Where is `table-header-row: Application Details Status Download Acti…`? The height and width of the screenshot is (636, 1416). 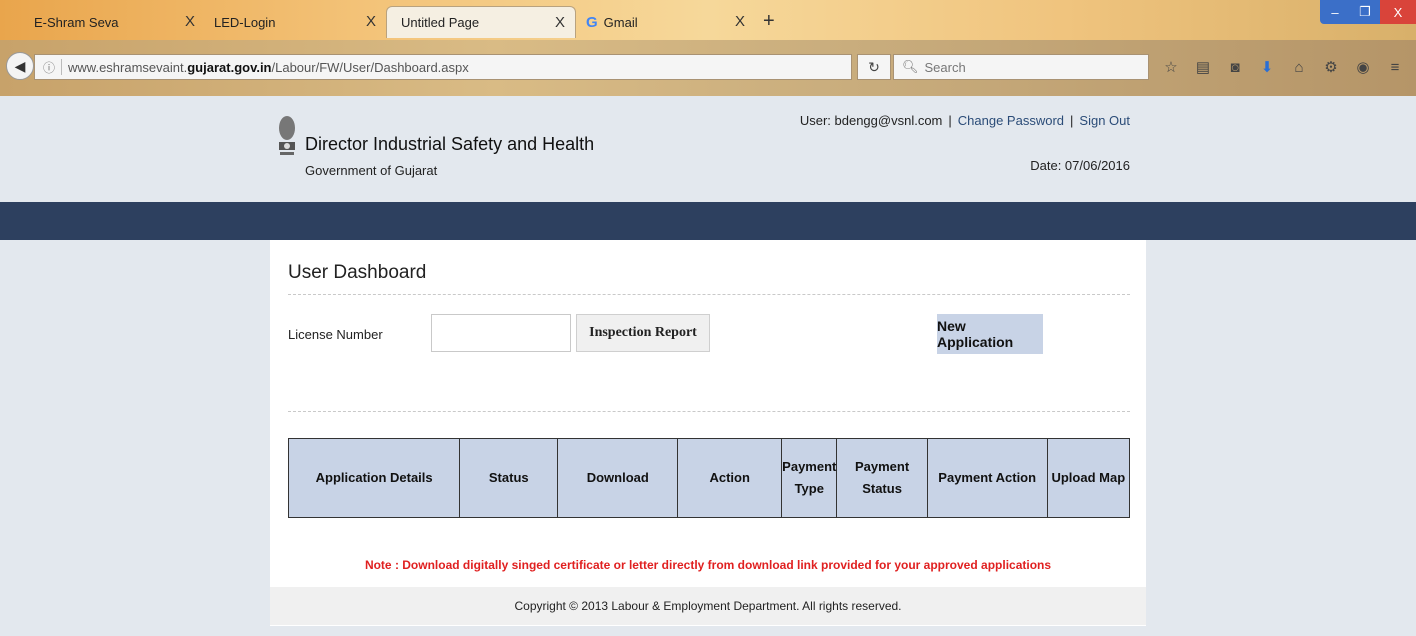 table-header-row: Application Details Status Download Acti… is located at coordinates (709, 478).